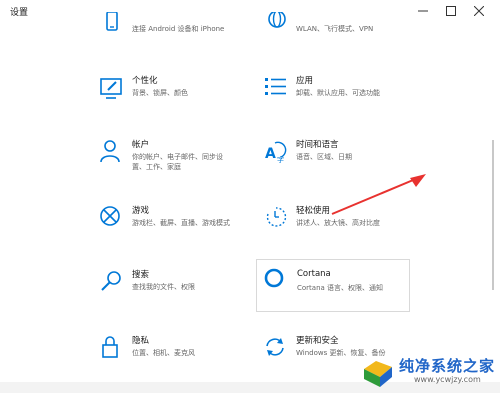  Describe the element at coordinates (378, 374) in the screenshot. I see `watermark-logo-icon` at that location.